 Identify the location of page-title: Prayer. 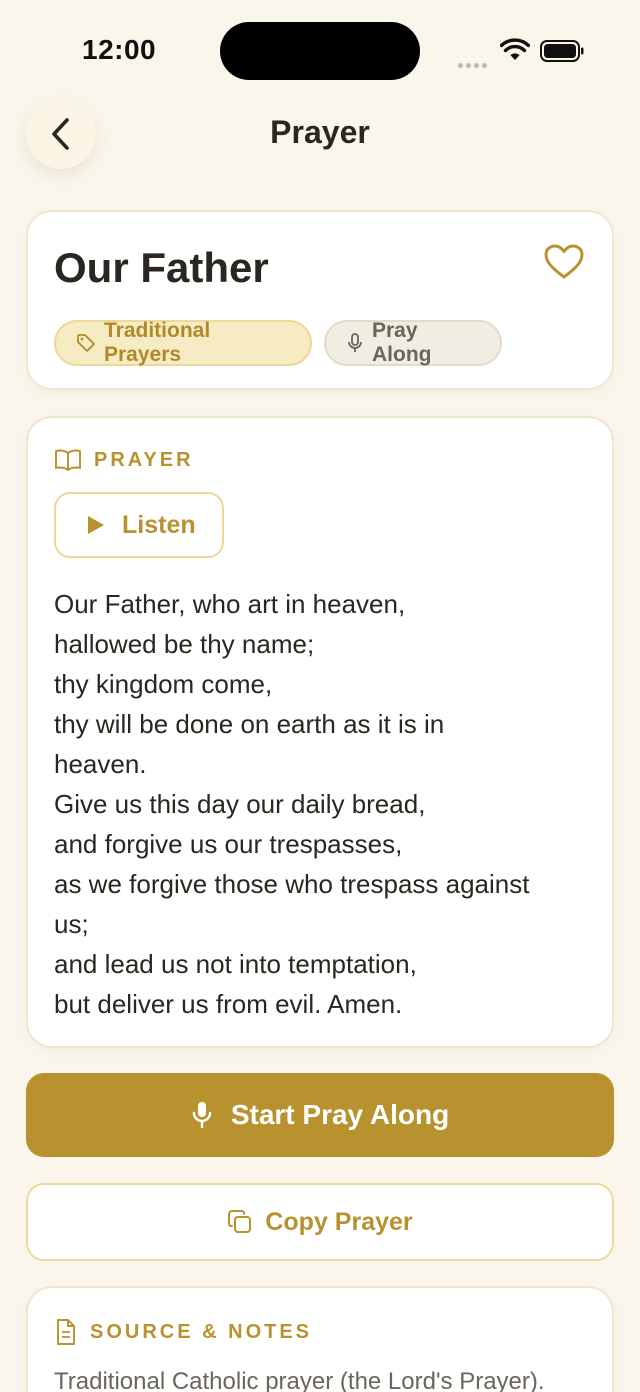
(320, 132).